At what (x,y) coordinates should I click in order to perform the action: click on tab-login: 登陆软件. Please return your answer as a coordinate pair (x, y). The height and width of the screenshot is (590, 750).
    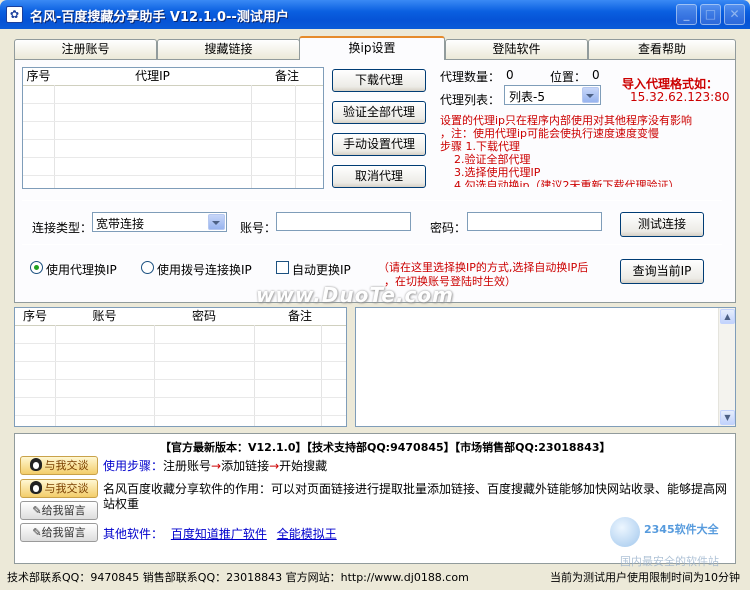
    Looking at the image, I should click on (516, 49).